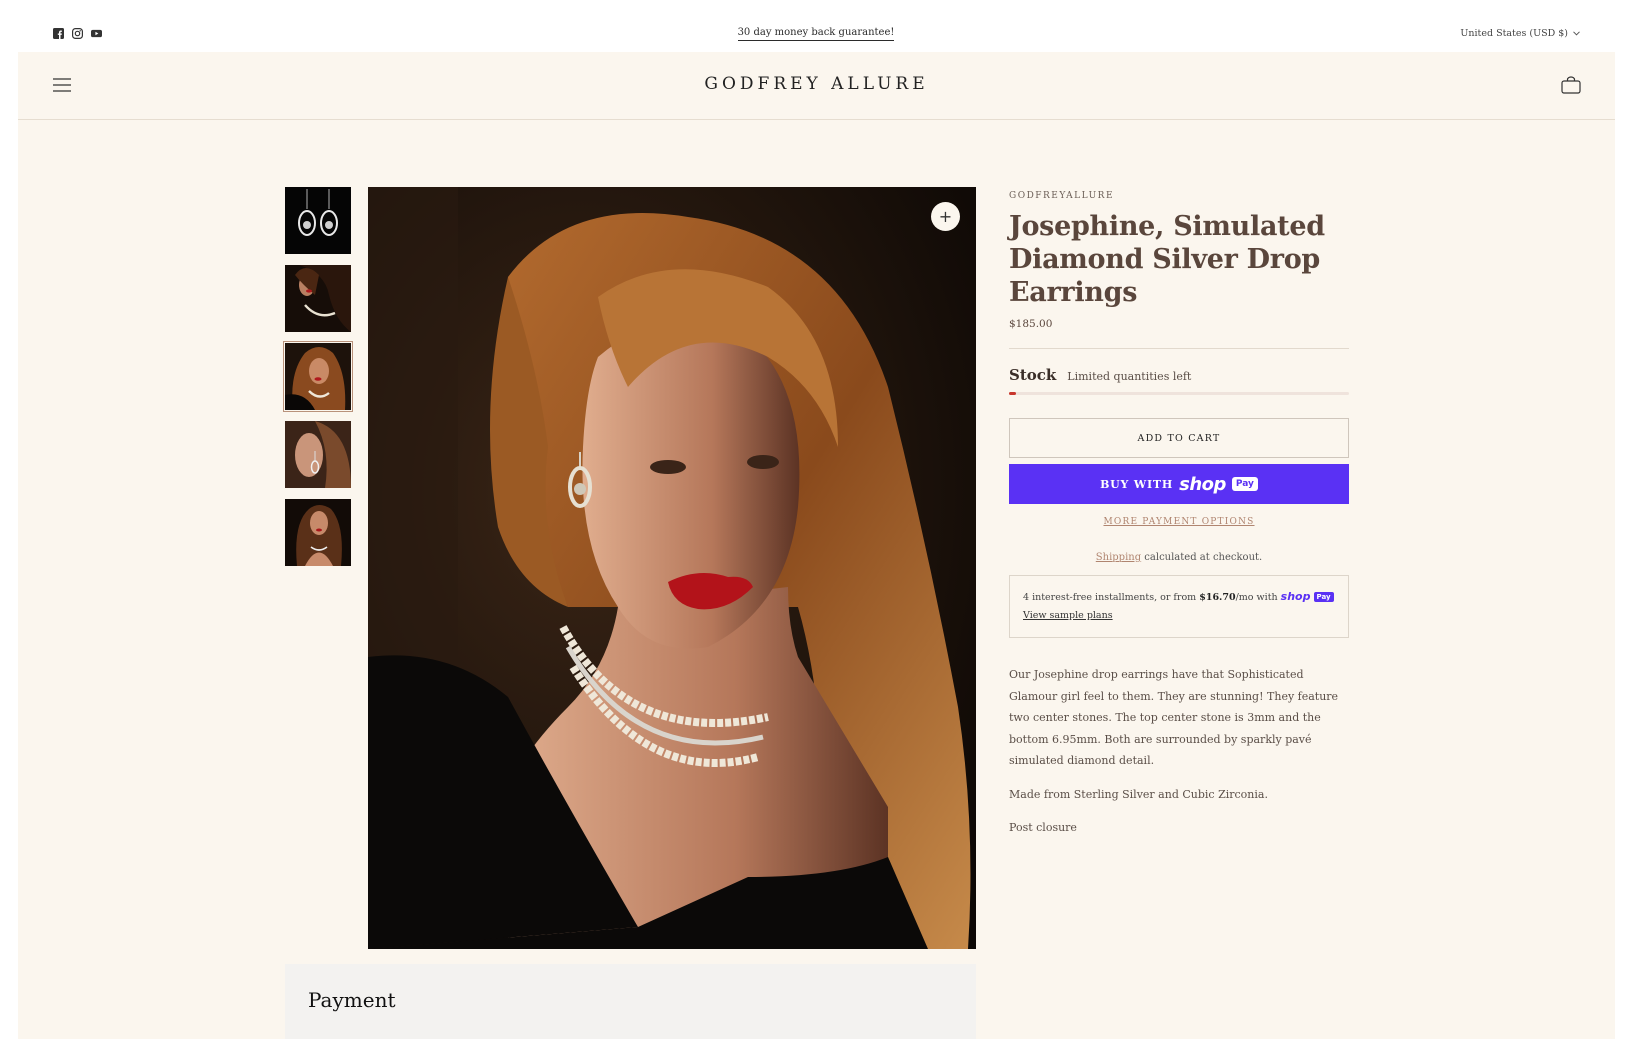 The height and width of the screenshot is (1056, 1632). I want to click on divider, so click(1179, 348).